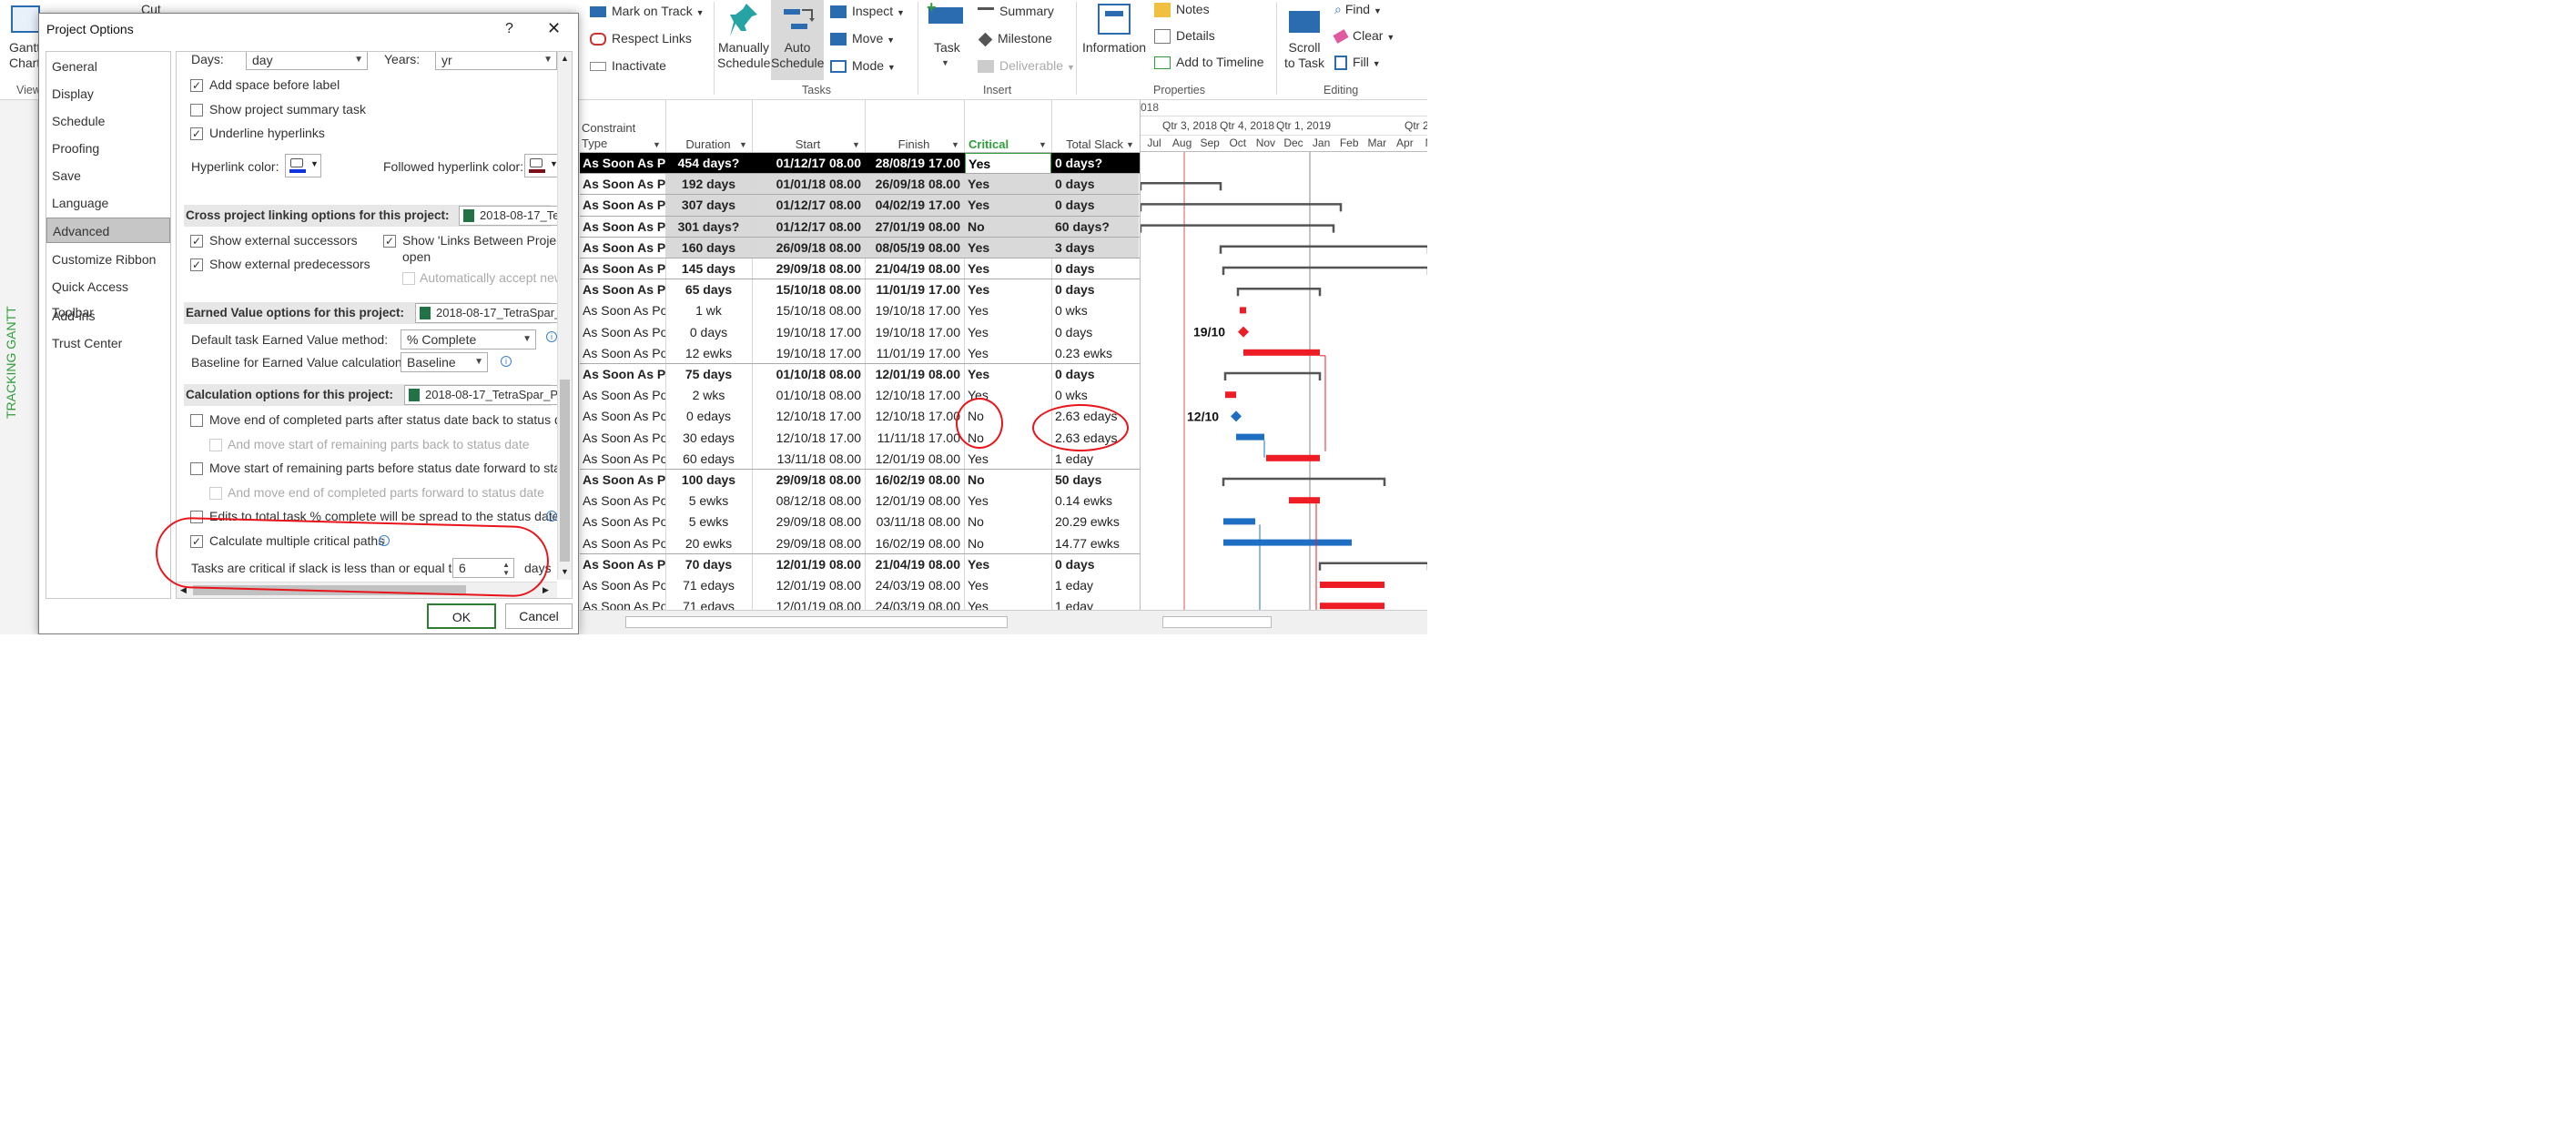  What do you see at coordinates (809, 185) in the screenshot?
I see `table-cell: 01/01/18 08.00` at bounding box center [809, 185].